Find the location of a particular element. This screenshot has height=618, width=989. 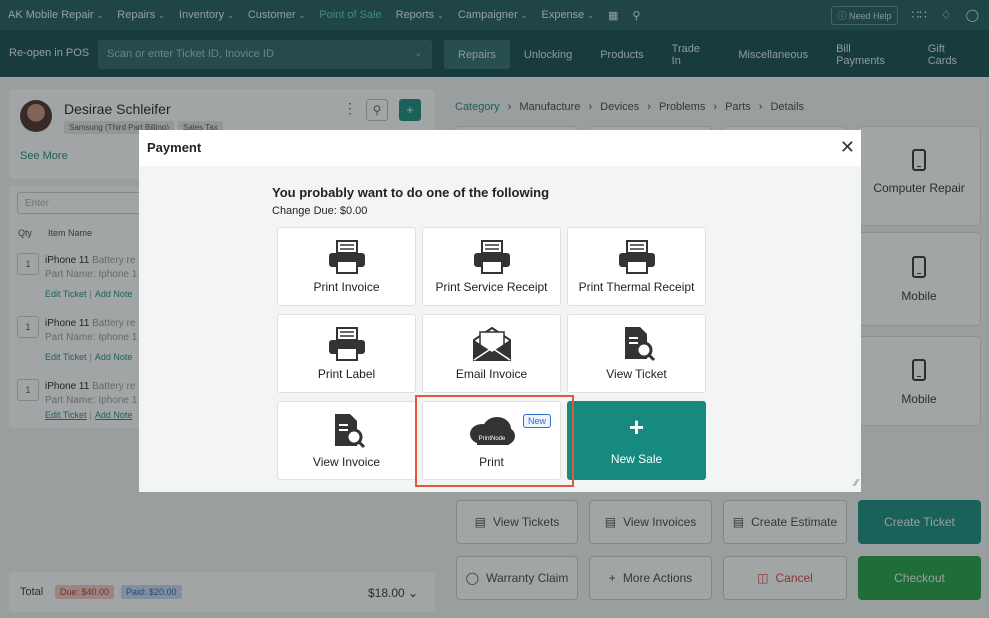

email-invoice-option: Email Invoice is located at coordinates (491, 353).